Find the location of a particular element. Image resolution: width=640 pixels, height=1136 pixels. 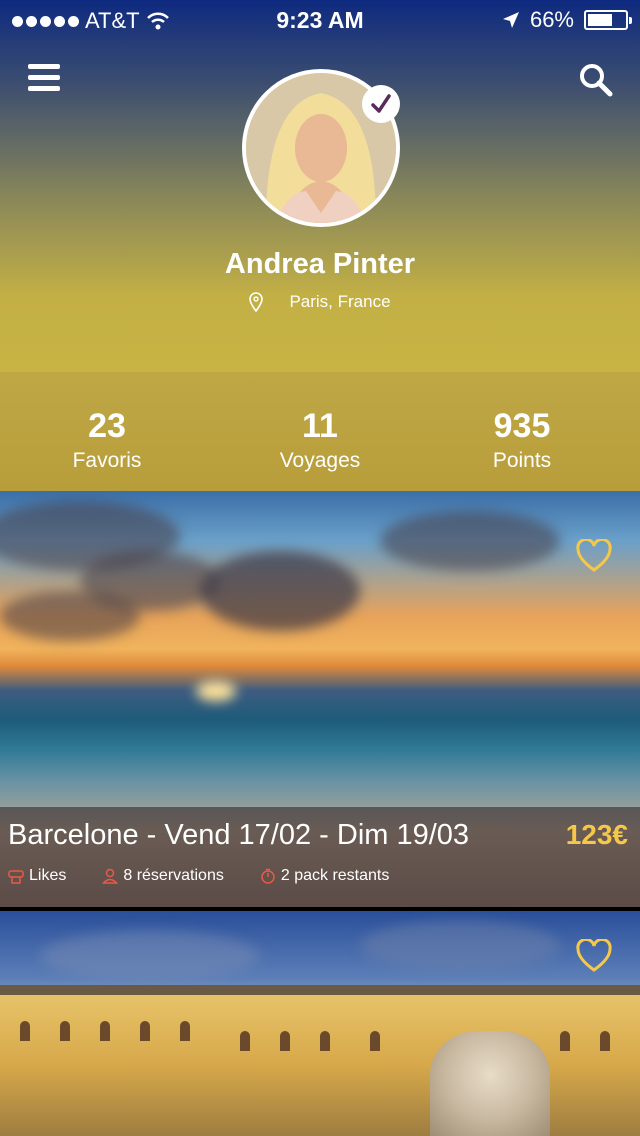

stat-favoris: 23 Favoris is located at coordinates (107, 441).